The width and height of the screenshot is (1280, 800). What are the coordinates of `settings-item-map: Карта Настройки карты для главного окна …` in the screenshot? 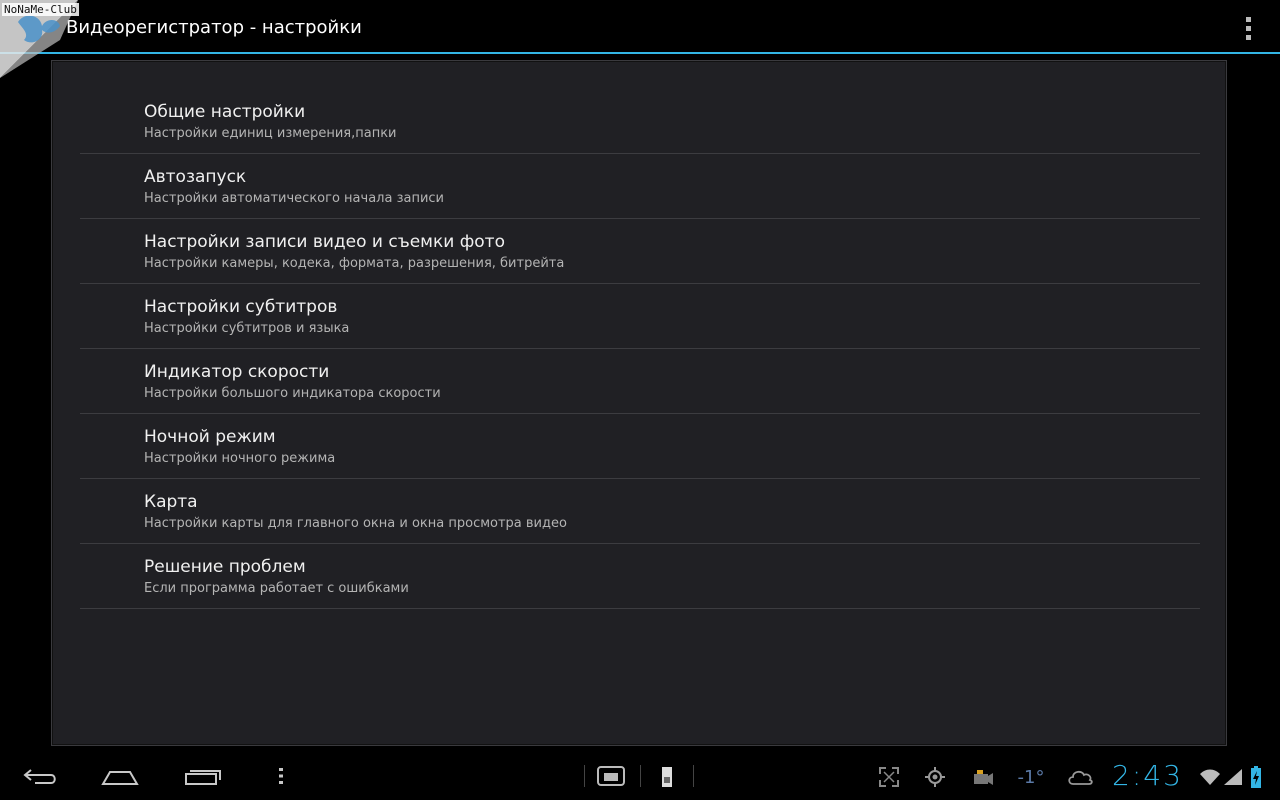 It's located at (640, 511).